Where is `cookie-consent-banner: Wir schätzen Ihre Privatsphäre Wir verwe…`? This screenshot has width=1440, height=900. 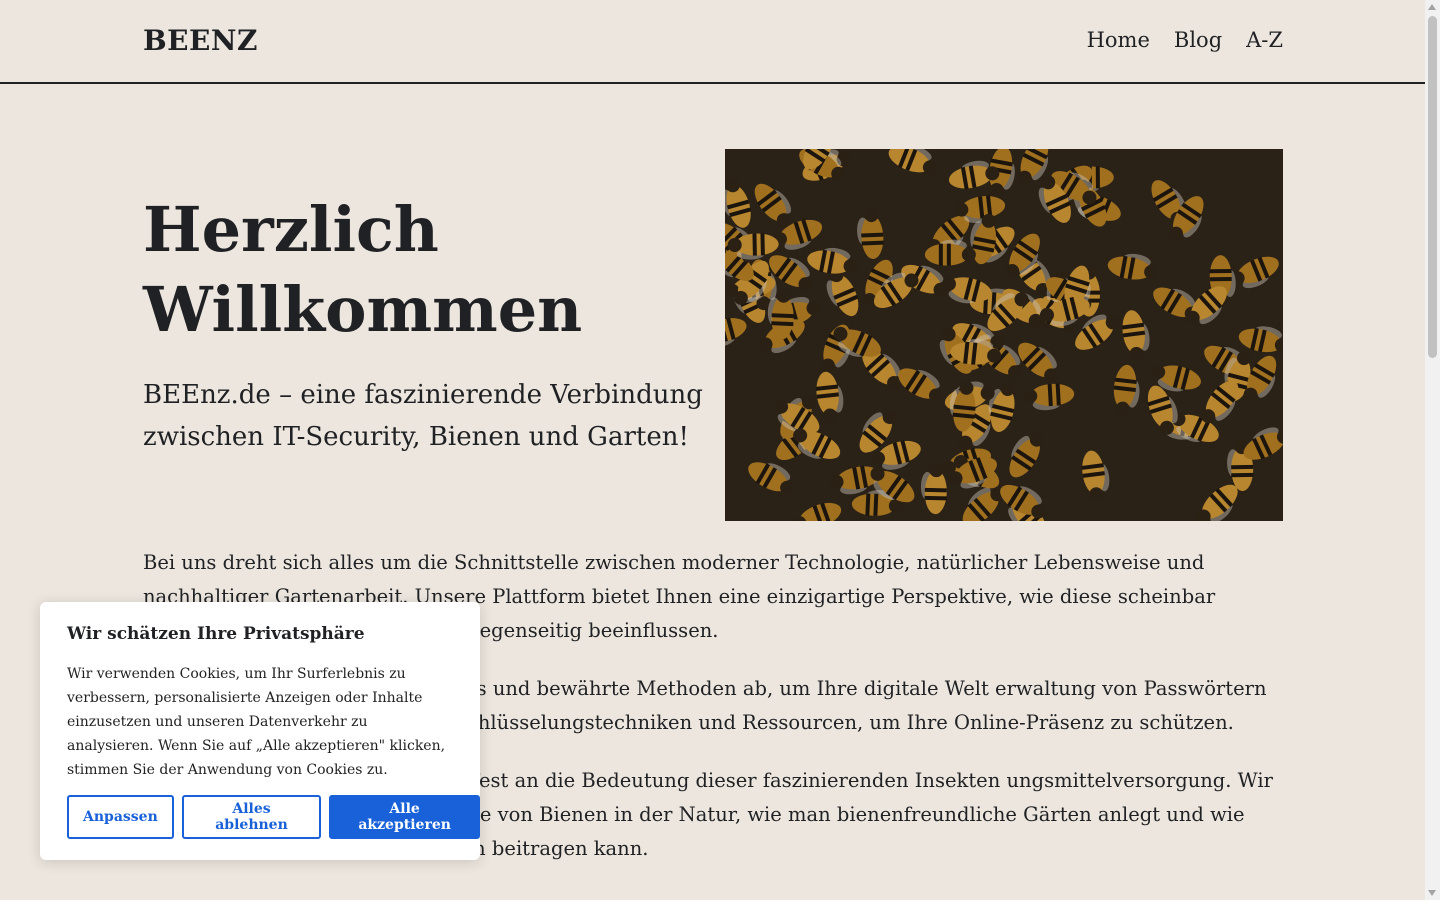
cookie-consent-banner: Wir schätzen Ihre Privatsphäre Wir verwe… is located at coordinates (260, 731).